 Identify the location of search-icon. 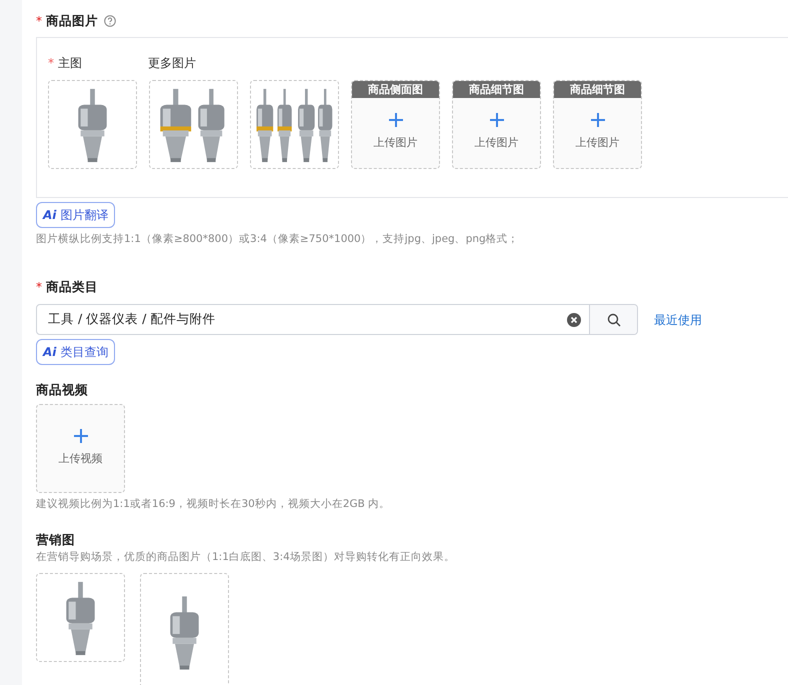
(613, 319).